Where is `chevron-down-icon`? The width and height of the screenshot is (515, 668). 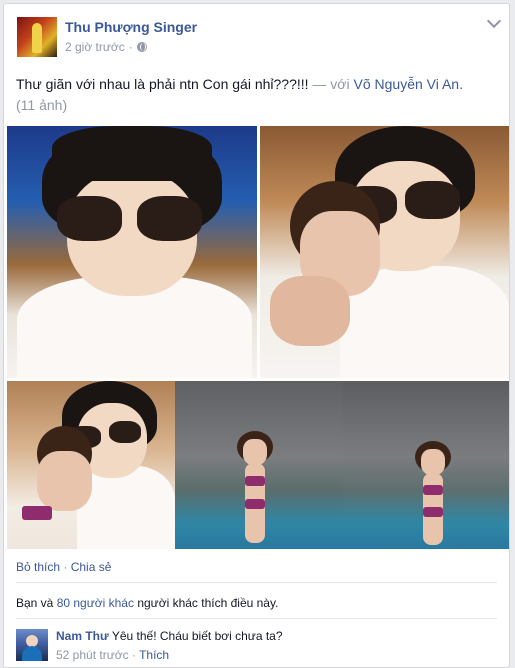
chevron-down-icon is located at coordinates (494, 21).